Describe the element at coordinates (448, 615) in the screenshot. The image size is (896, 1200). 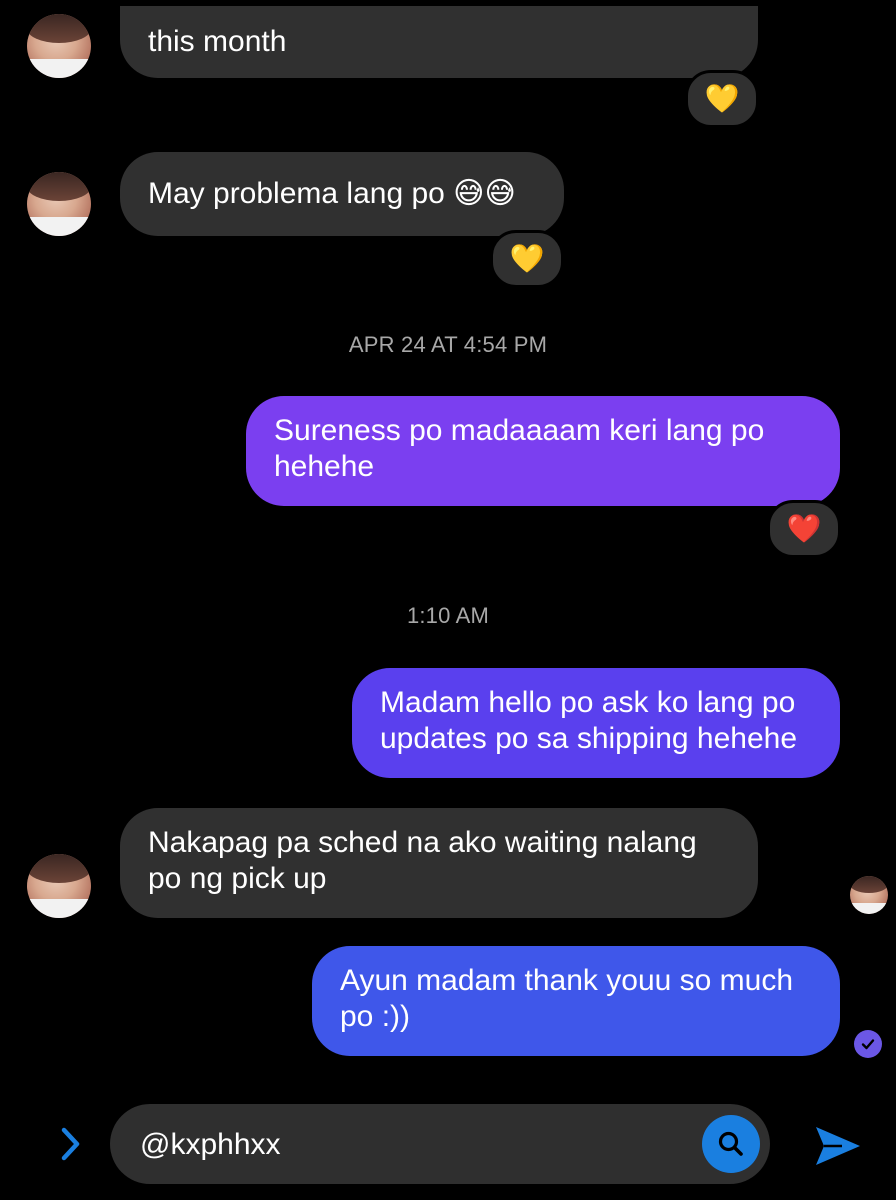
I see `timestamp-divider: 1:10 AM` at that location.